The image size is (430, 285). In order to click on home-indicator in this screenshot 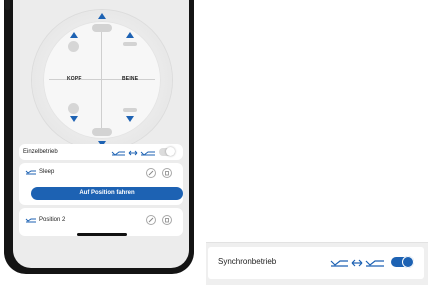, I will do `click(102, 234)`.